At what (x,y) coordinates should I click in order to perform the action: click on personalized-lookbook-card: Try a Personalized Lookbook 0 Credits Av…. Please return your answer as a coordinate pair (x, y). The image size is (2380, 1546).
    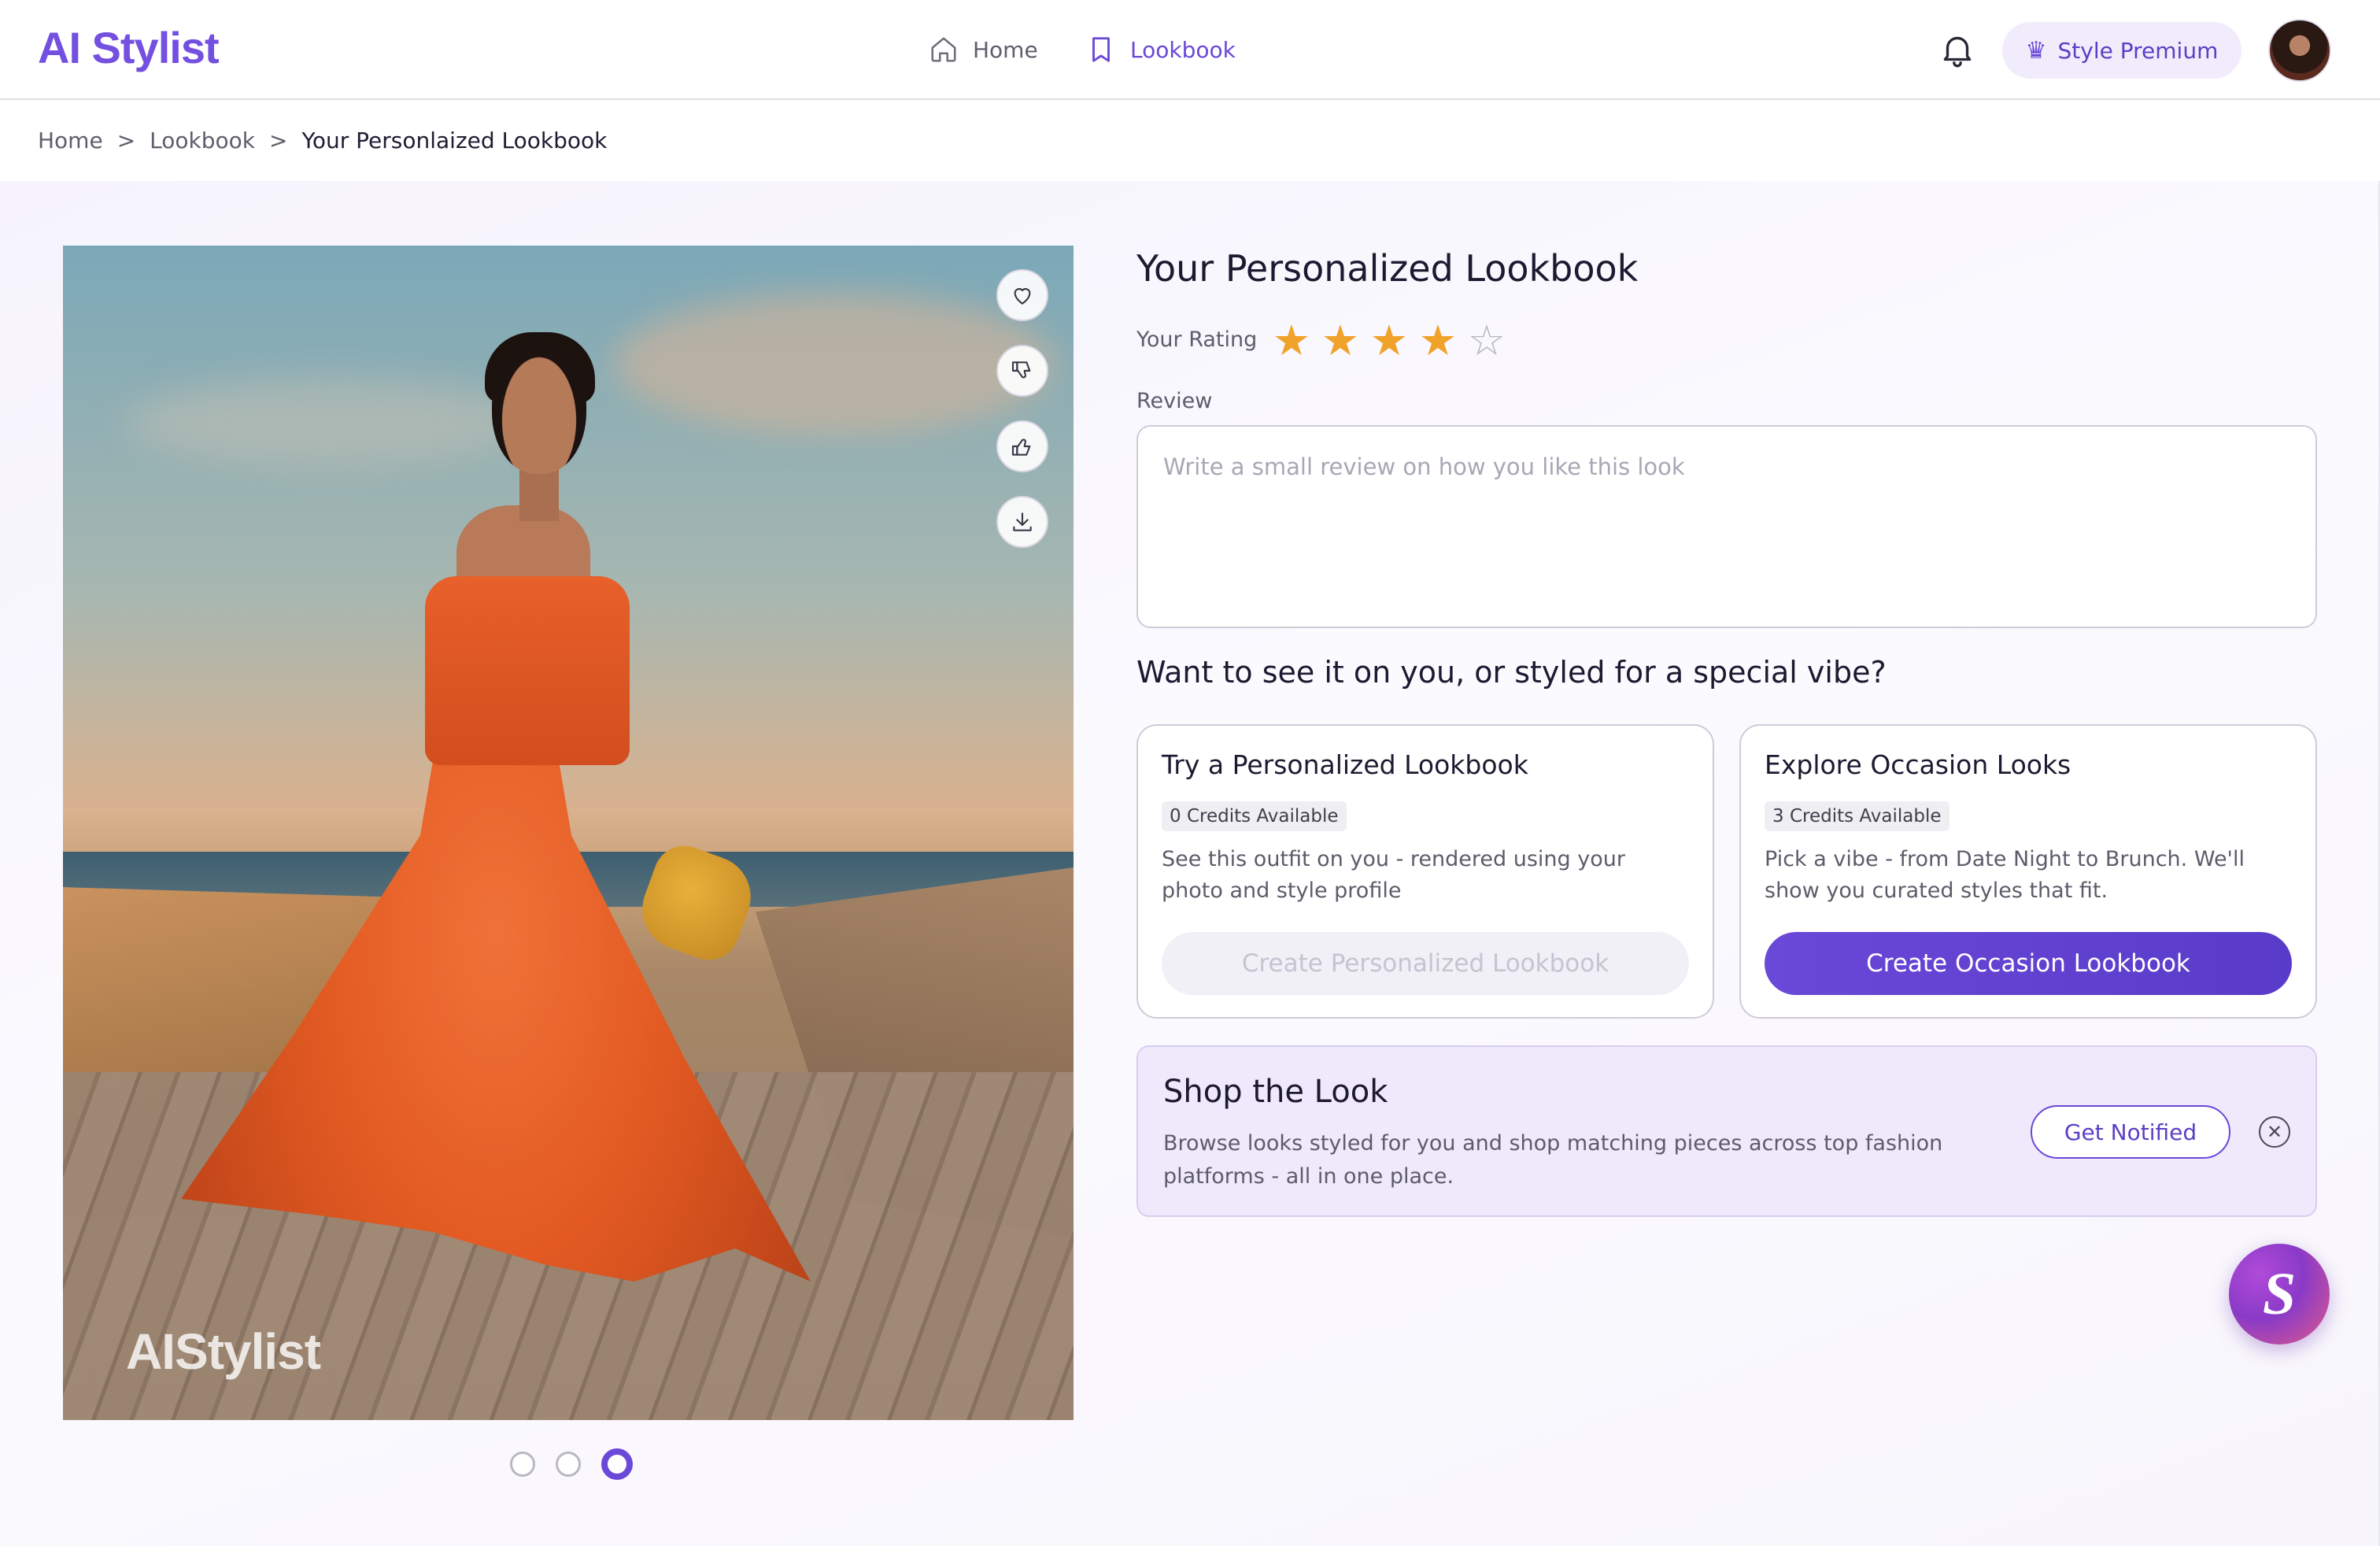
    Looking at the image, I should click on (1425, 871).